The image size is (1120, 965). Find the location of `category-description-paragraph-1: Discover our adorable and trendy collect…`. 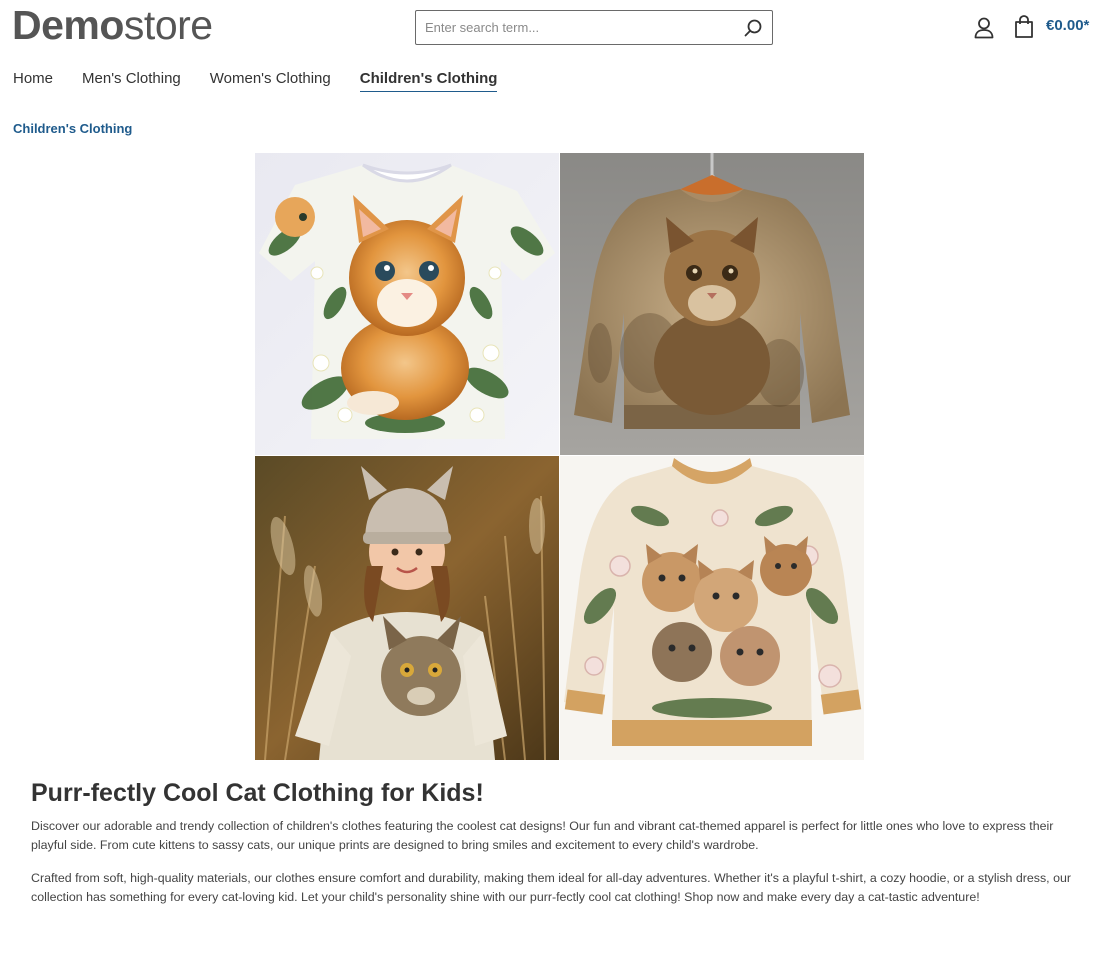

category-description-paragraph-1: Discover our adorable and trendy collect… is located at coordinates (542, 835).